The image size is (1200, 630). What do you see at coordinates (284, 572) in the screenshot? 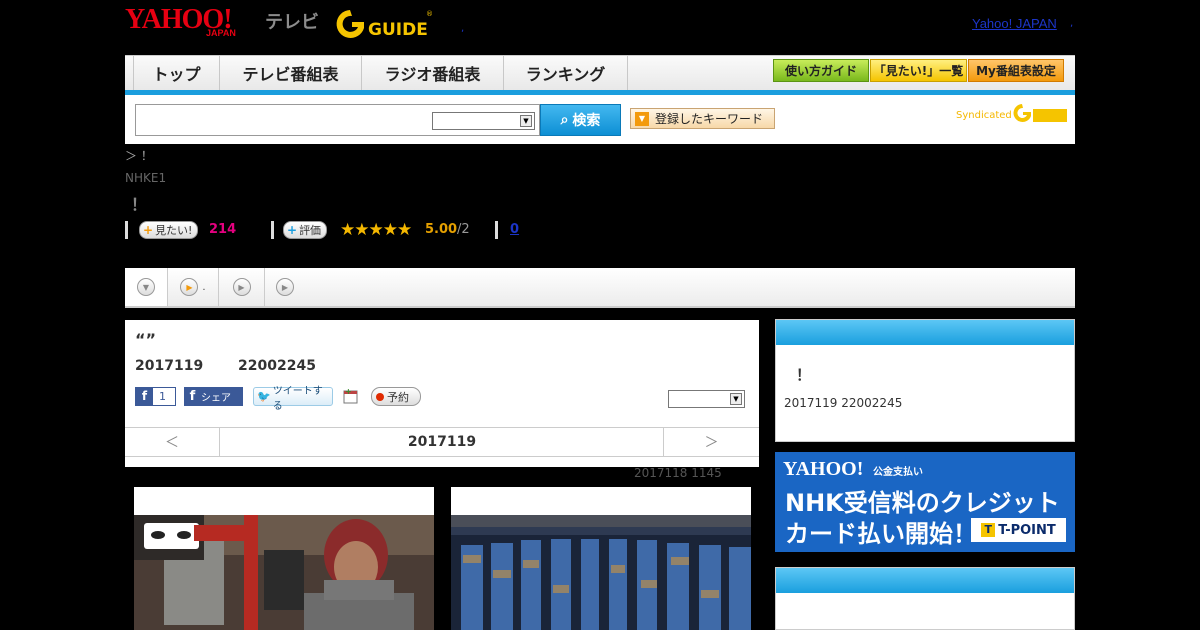
I see `robot-worker-image` at bounding box center [284, 572].